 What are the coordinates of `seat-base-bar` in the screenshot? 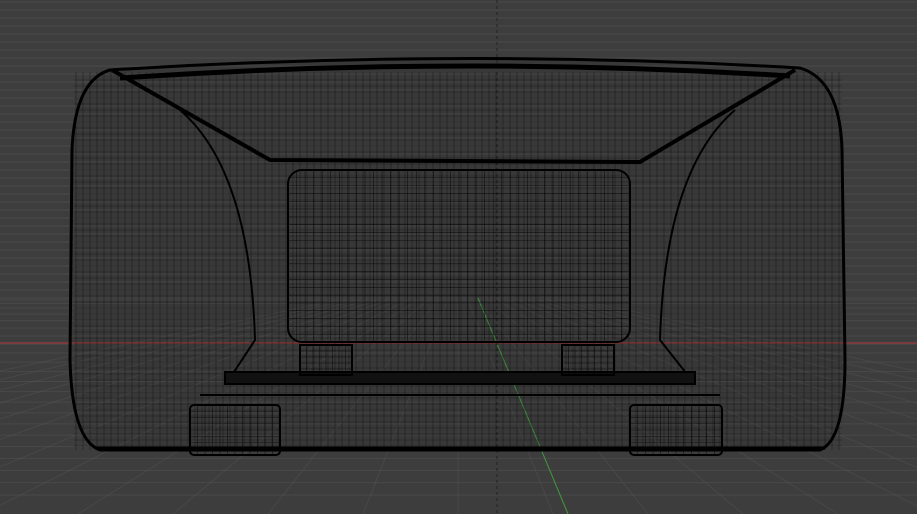 It's located at (460, 378).